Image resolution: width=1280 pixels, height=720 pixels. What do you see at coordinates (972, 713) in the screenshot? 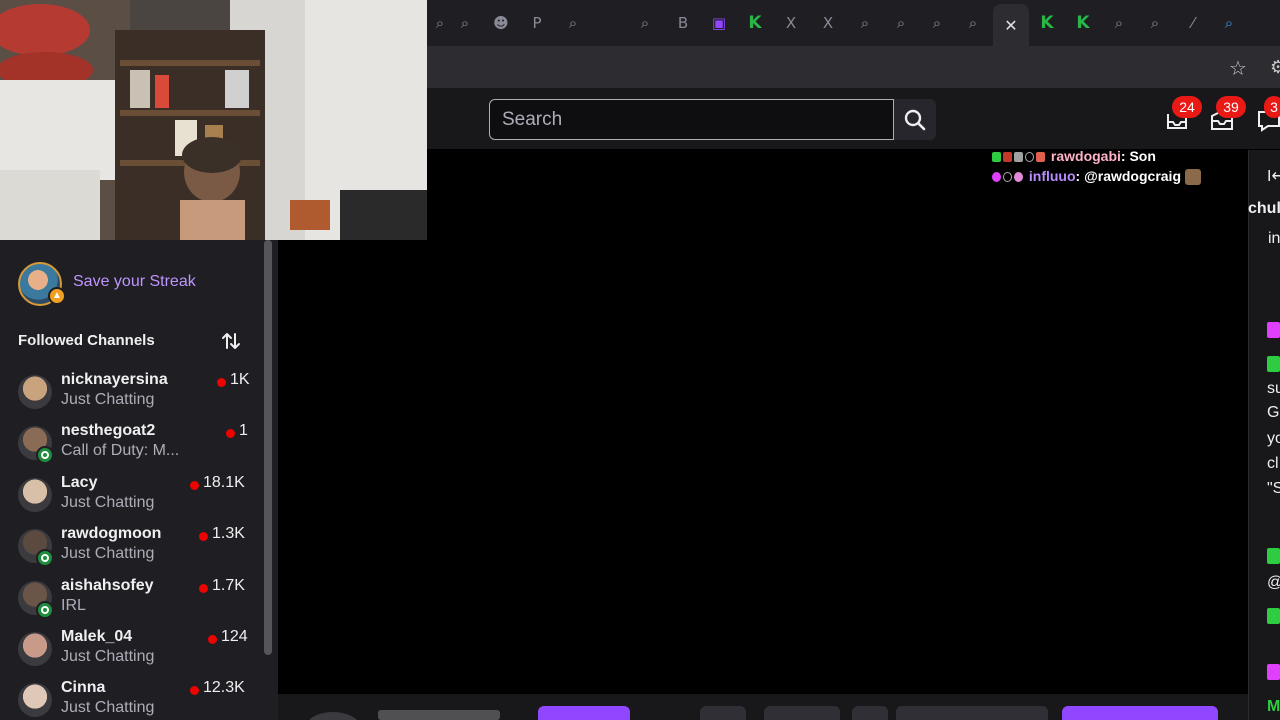
I see `gift-sub-button` at bounding box center [972, 713].